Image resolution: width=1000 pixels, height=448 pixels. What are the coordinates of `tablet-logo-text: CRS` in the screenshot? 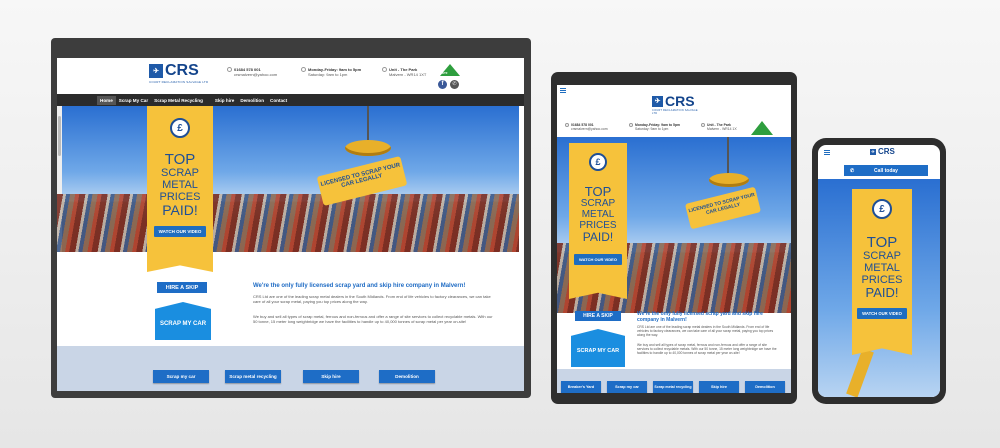 It's located at (680, 101).